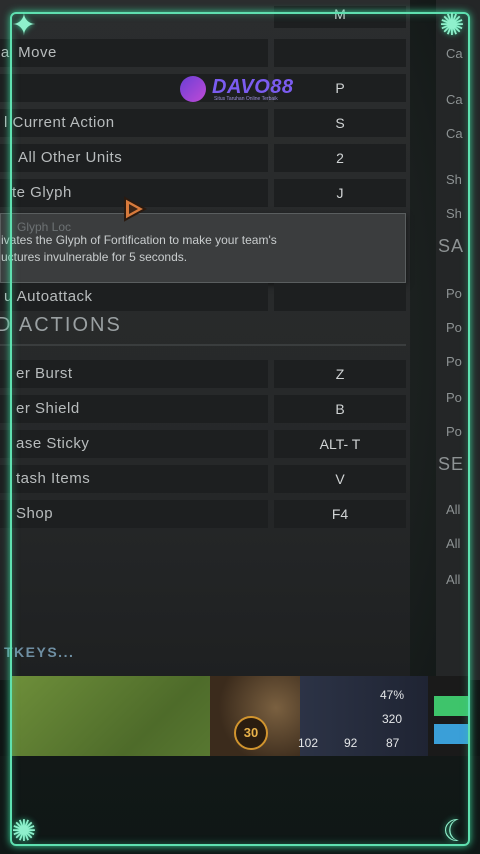 The height and width of the screenshot is (854, 480). Describe the element at coordinates (48, 408) in the screenshot. I see `action-row-label: er Shield` at that location.